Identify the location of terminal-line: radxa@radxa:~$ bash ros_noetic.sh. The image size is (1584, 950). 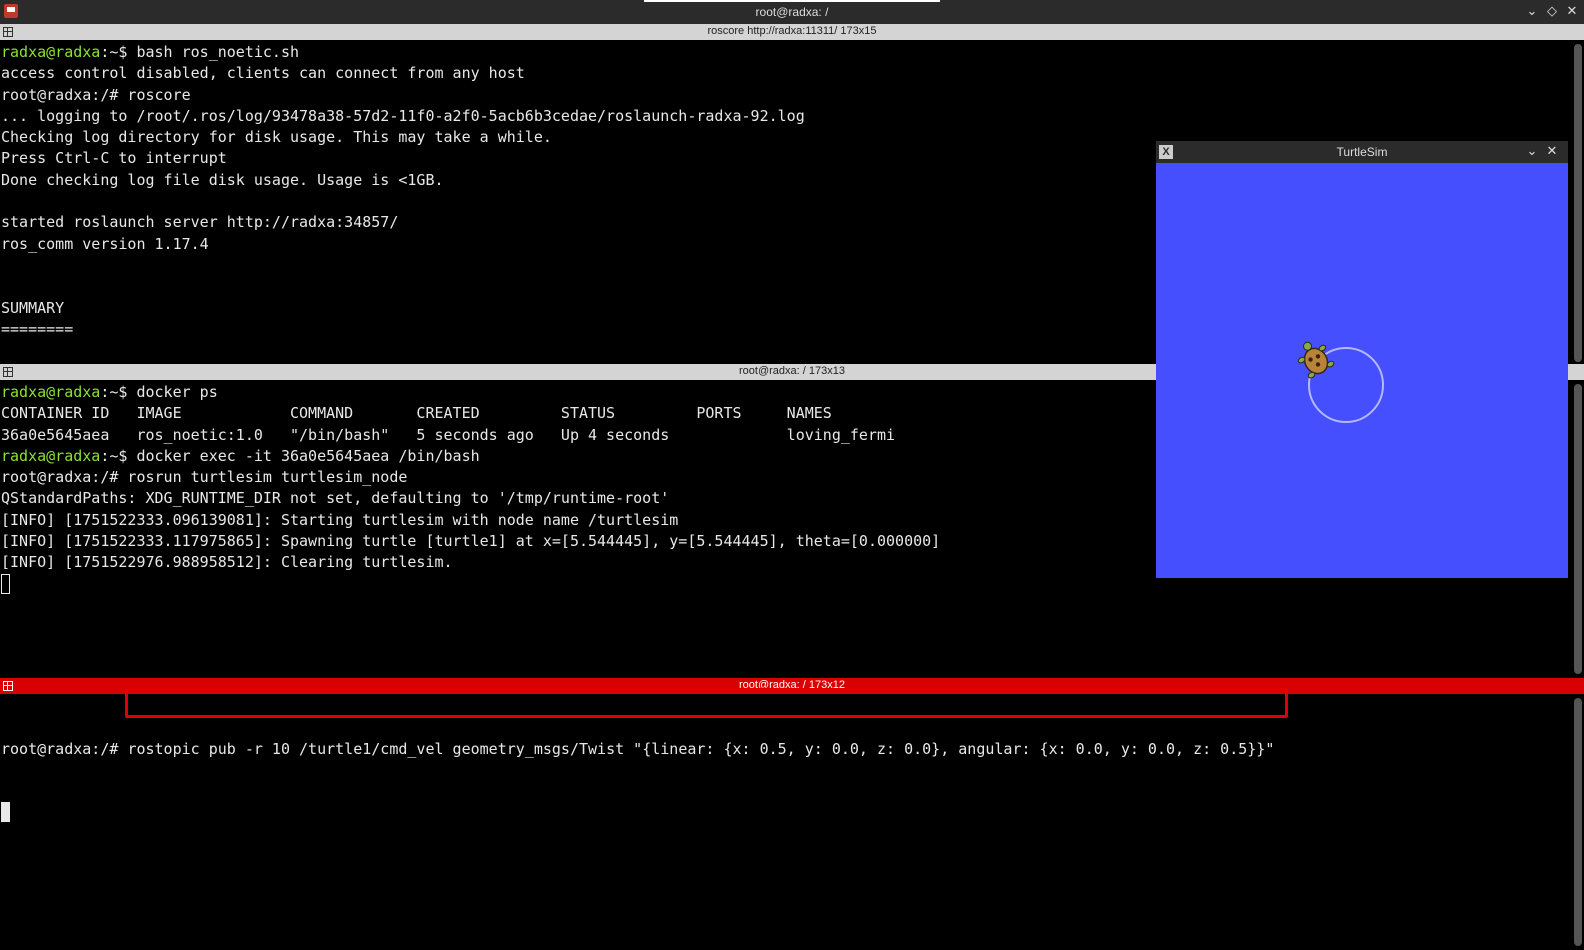
(403, 52).